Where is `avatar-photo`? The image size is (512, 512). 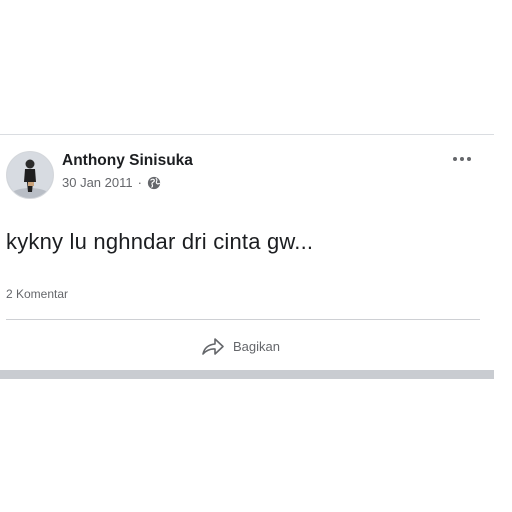 avatar-photo is located at coordinates (30, 175).